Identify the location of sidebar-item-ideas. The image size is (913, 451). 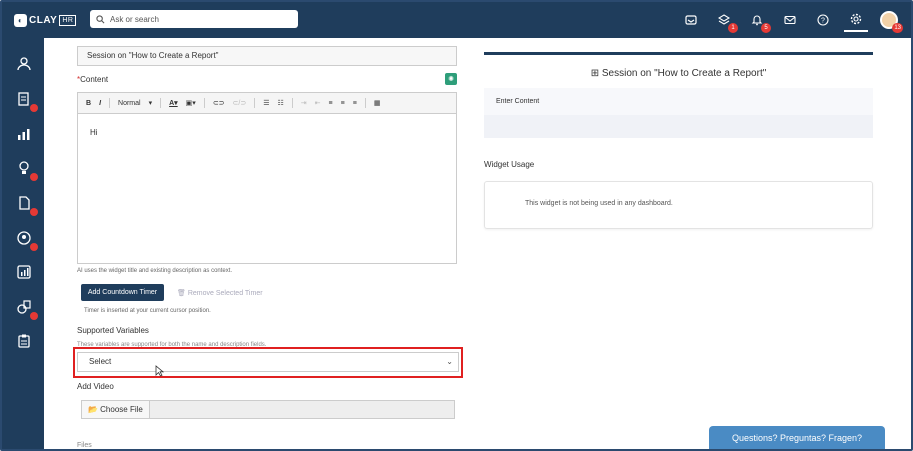
(27, 170).